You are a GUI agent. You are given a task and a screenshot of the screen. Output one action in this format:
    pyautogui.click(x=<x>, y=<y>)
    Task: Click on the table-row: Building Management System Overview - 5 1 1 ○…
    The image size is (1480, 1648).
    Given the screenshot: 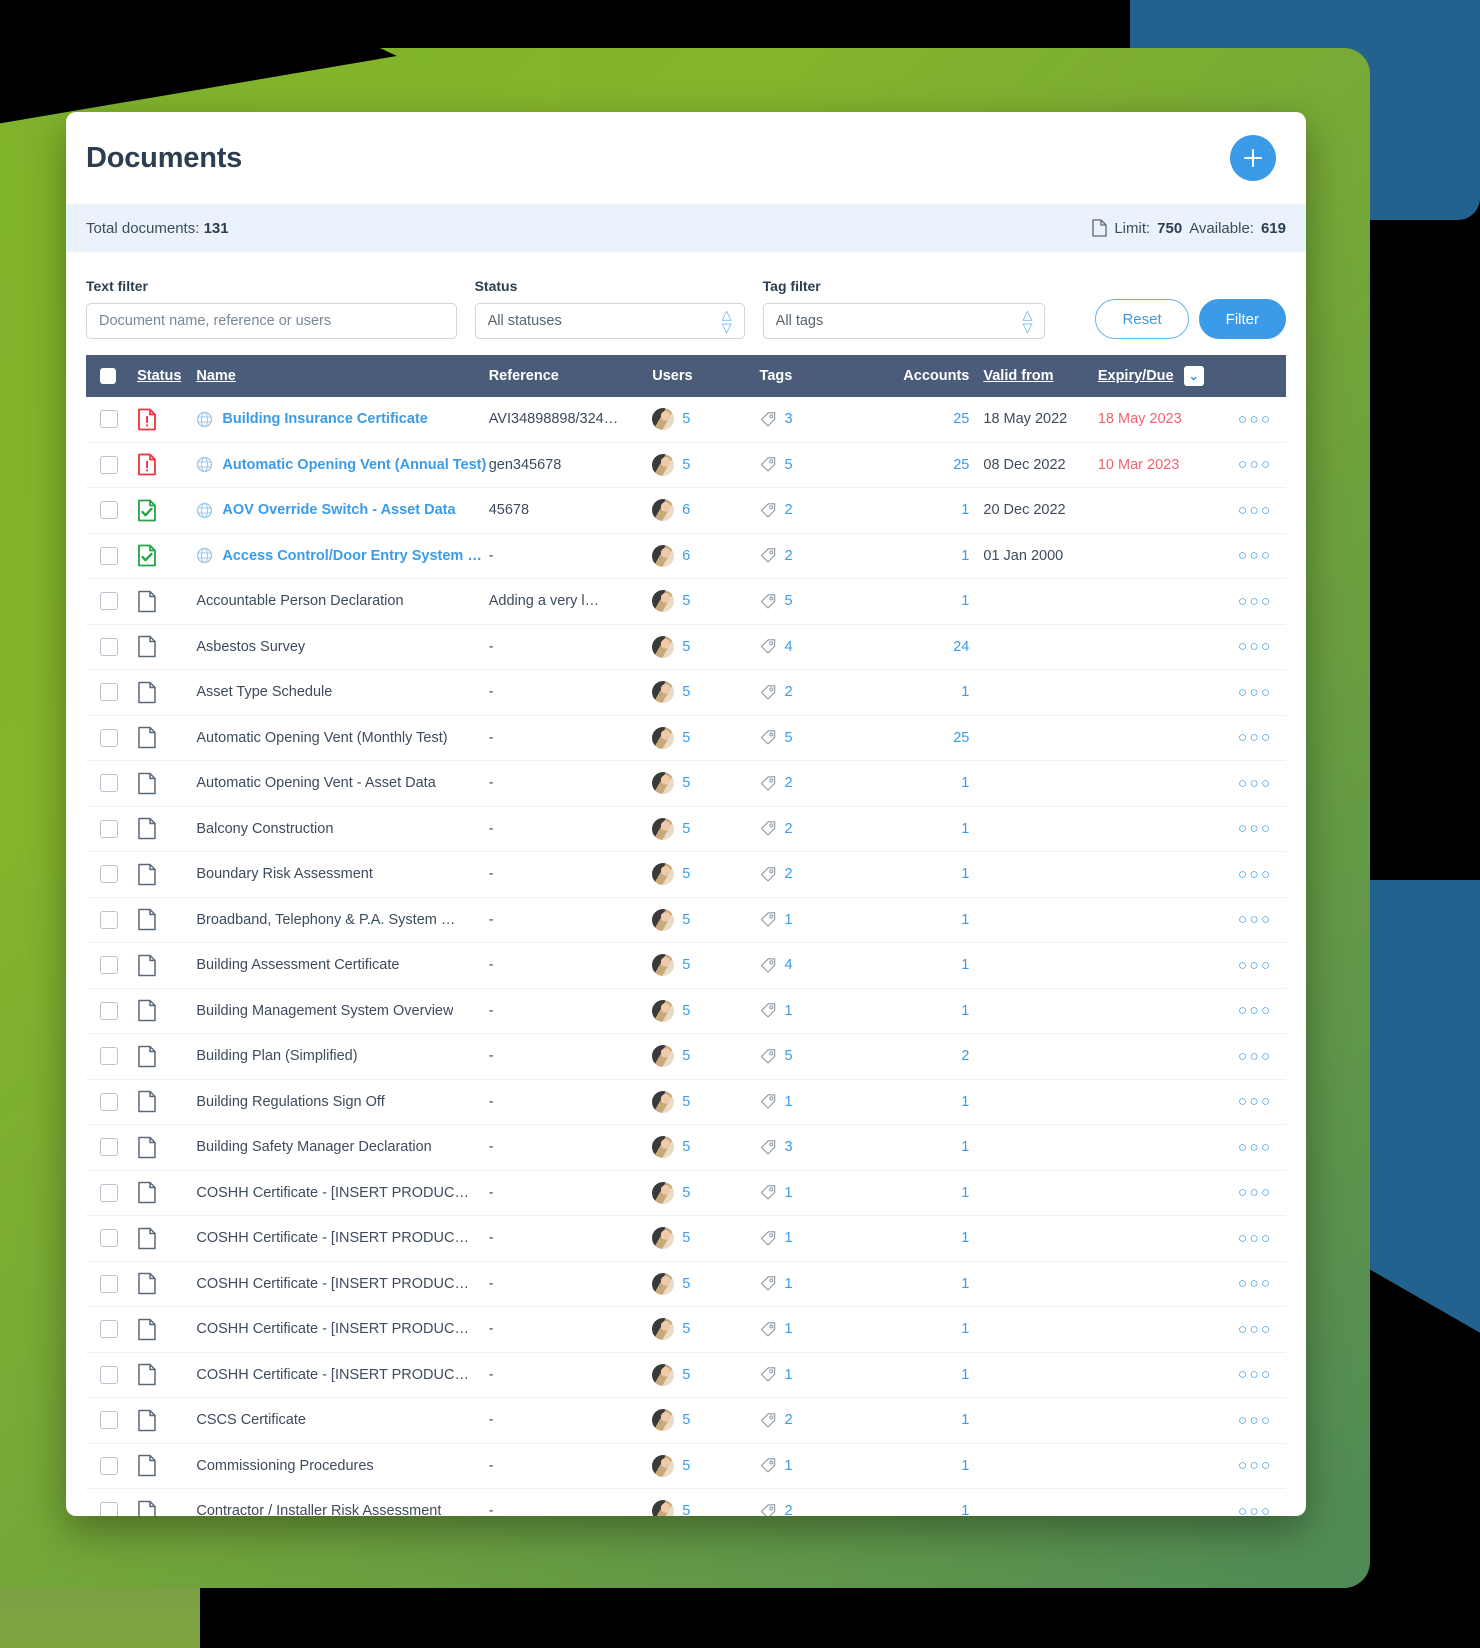 What is the action you would take?
    pyautogui.click(x=686, y=1011)
    